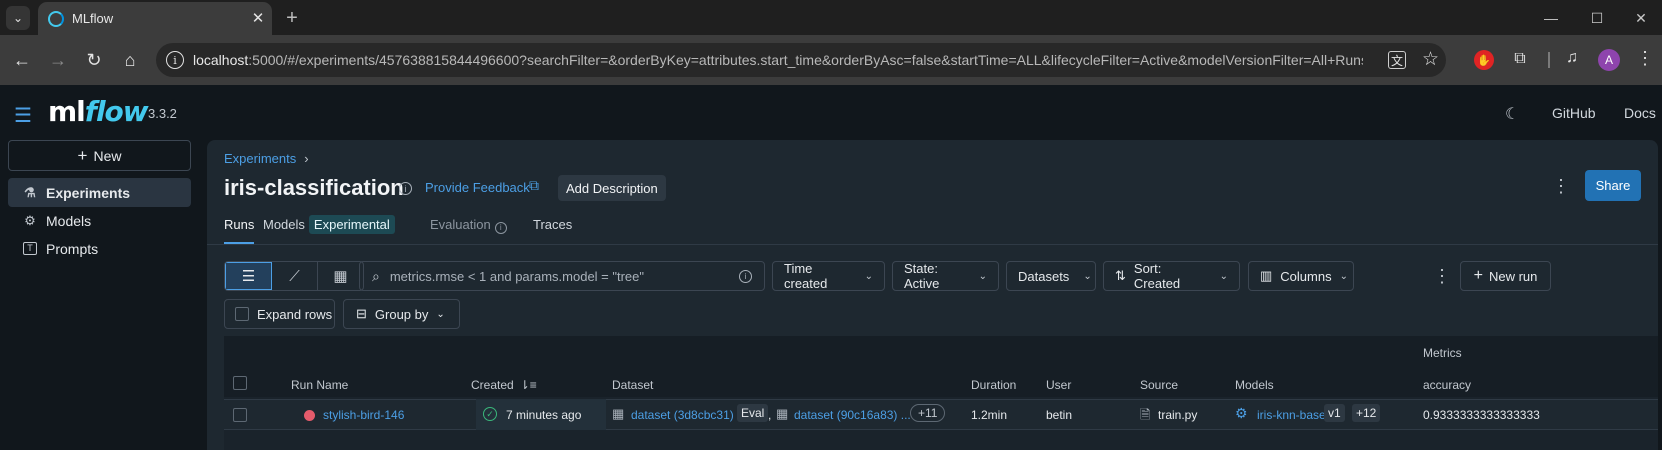 Image resolution: width=1662 pixels, height=450 pixels. Describe the element at coordinates (477, 187) in the screenshot. I see `provide-feedback-link: Provide Feedback` at that location.